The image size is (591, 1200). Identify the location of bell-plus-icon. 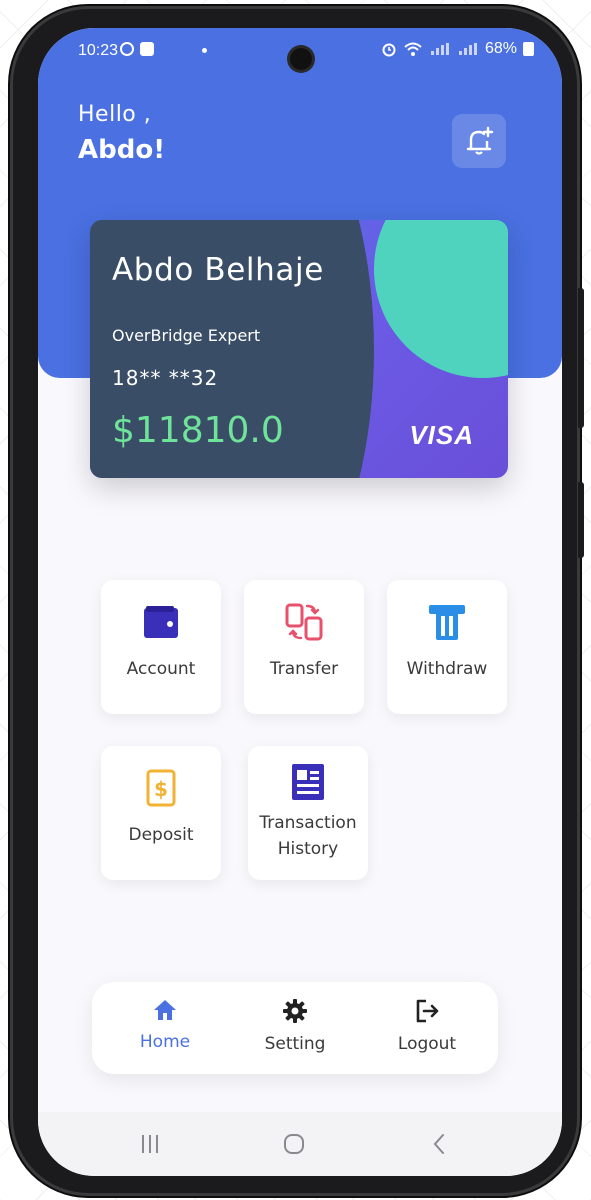
(480, 140).